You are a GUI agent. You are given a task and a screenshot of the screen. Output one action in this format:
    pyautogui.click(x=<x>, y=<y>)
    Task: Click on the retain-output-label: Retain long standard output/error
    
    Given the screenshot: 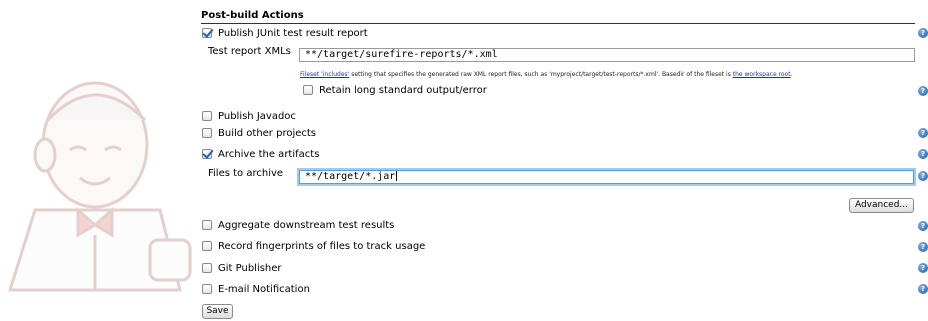 What is the action you would take?
    pyautogui.click(x=403, y=90)
    